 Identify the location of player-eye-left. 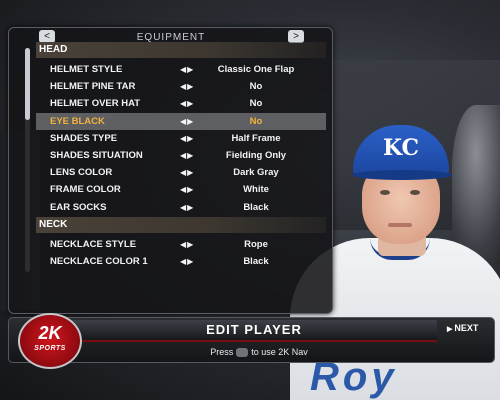
(385, 192).